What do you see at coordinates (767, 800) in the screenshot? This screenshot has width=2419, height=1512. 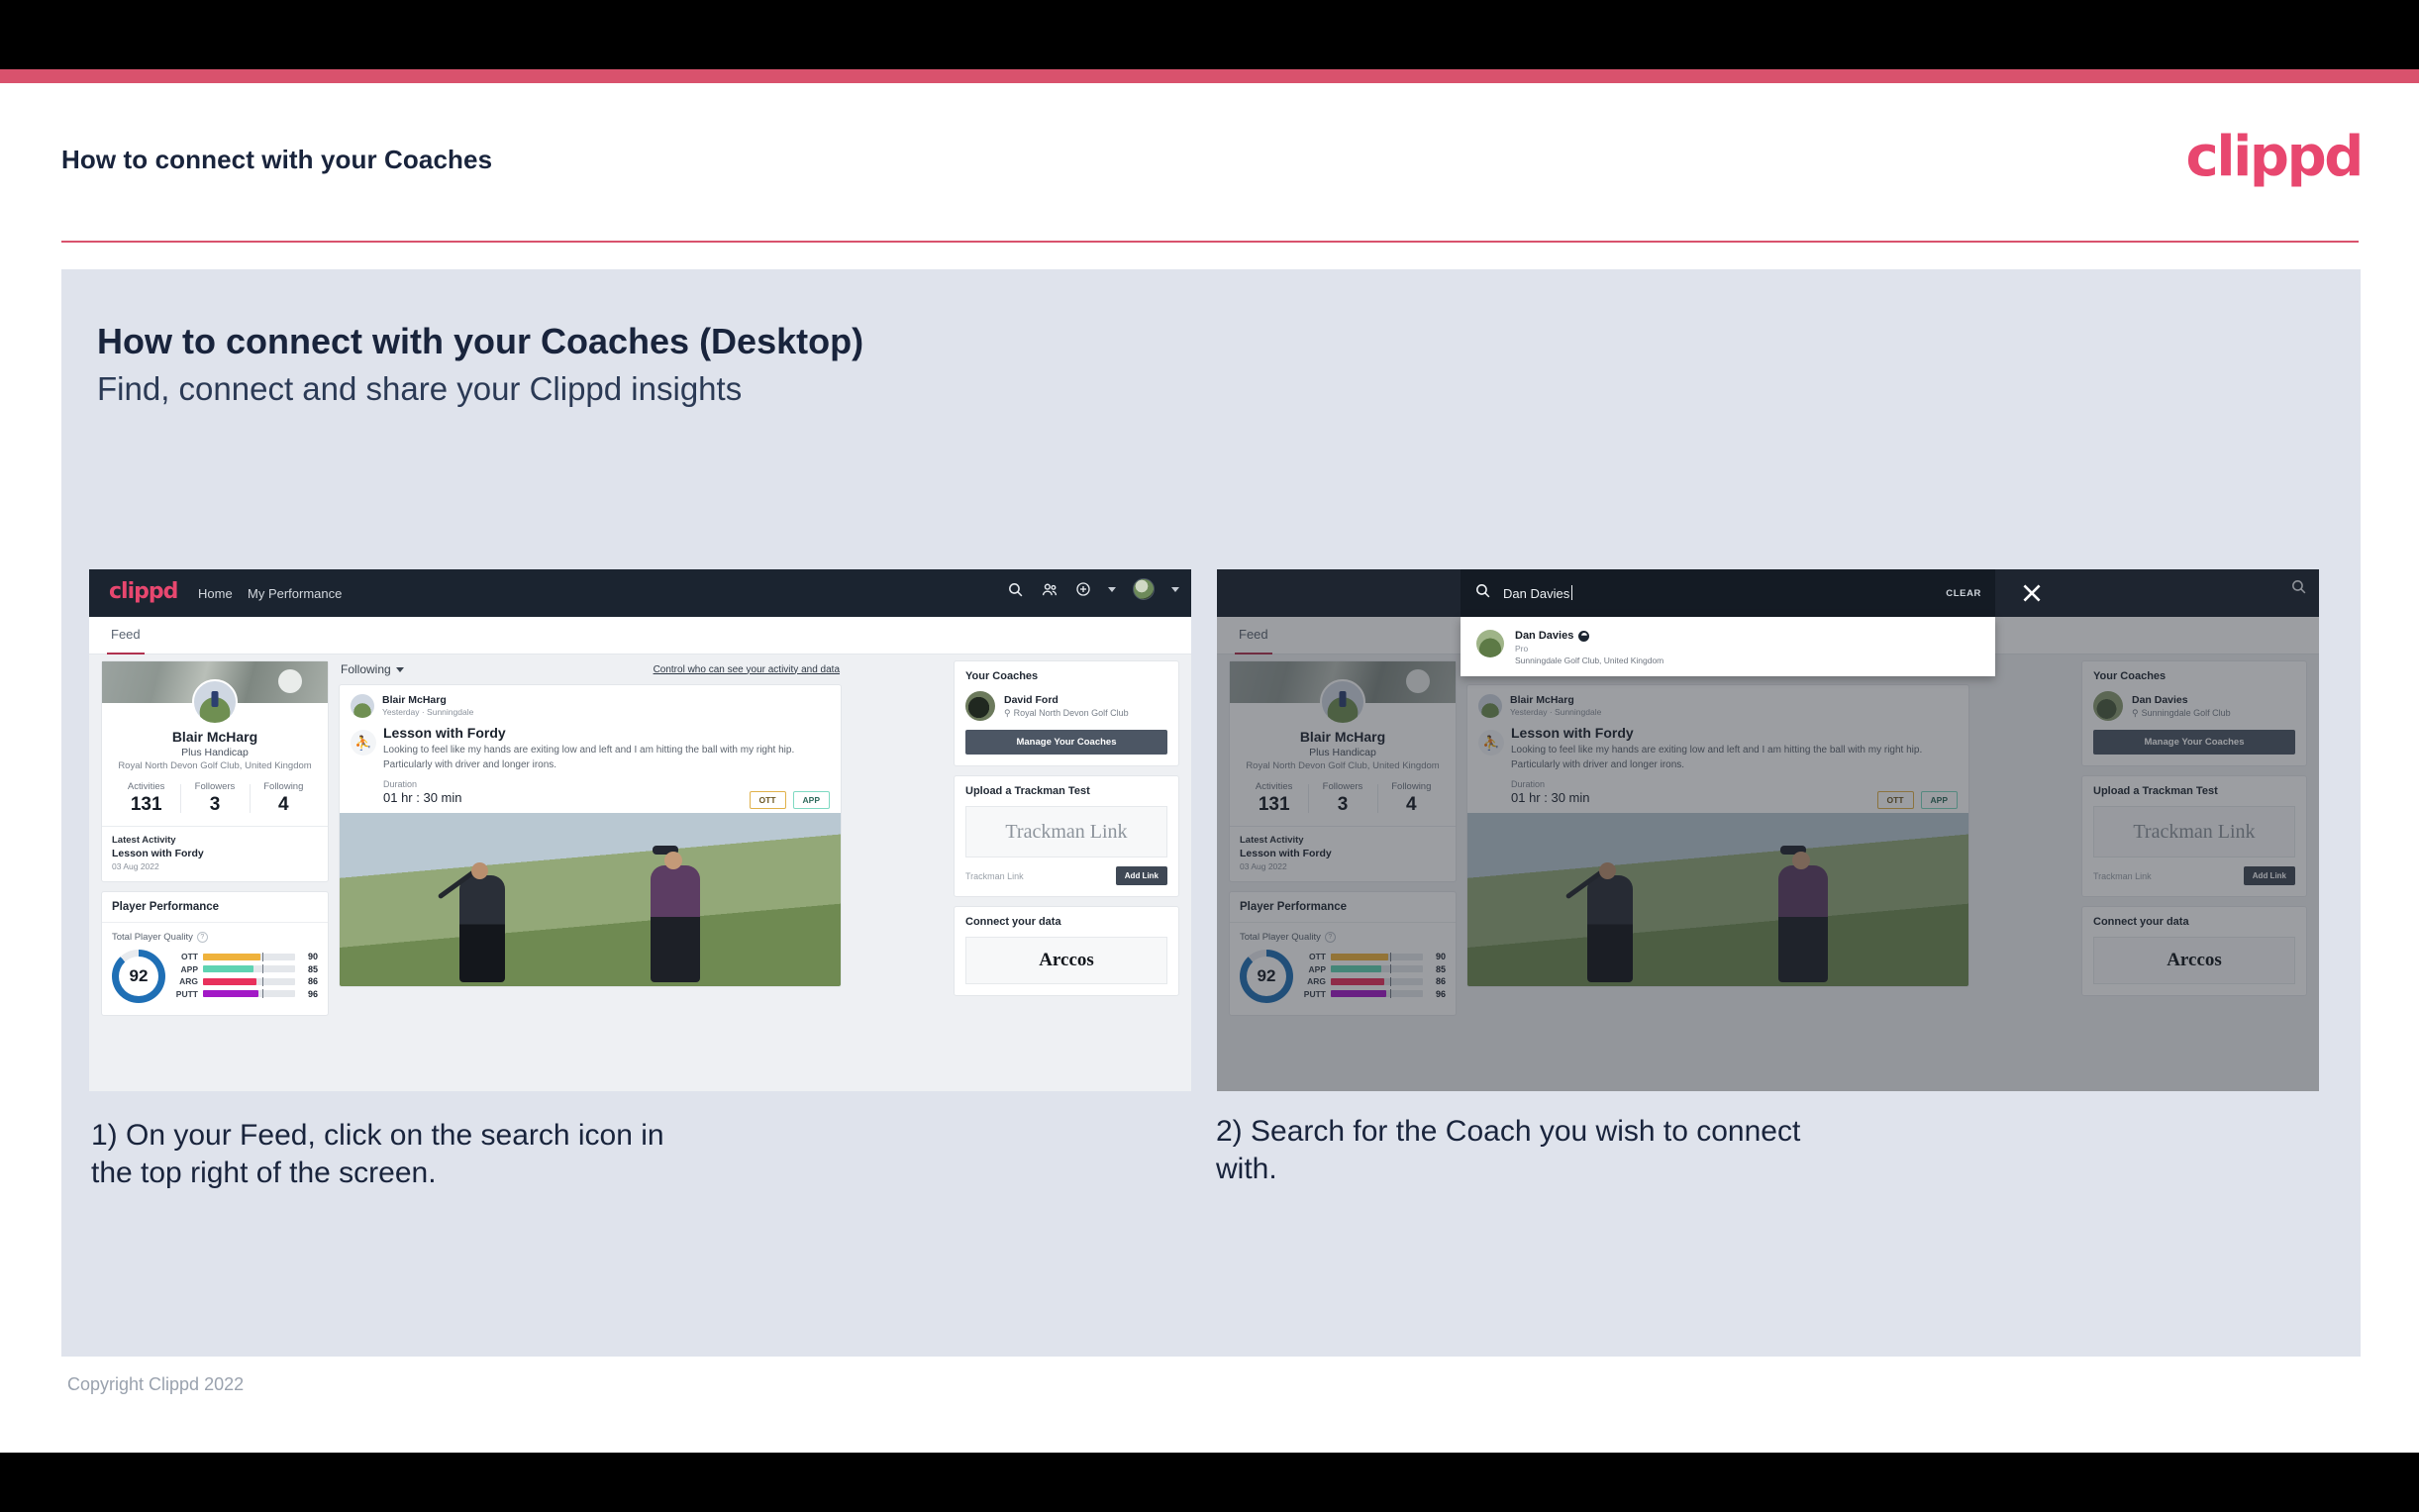 I see `tag-ott: OTT` at bounding box center [767, 800].